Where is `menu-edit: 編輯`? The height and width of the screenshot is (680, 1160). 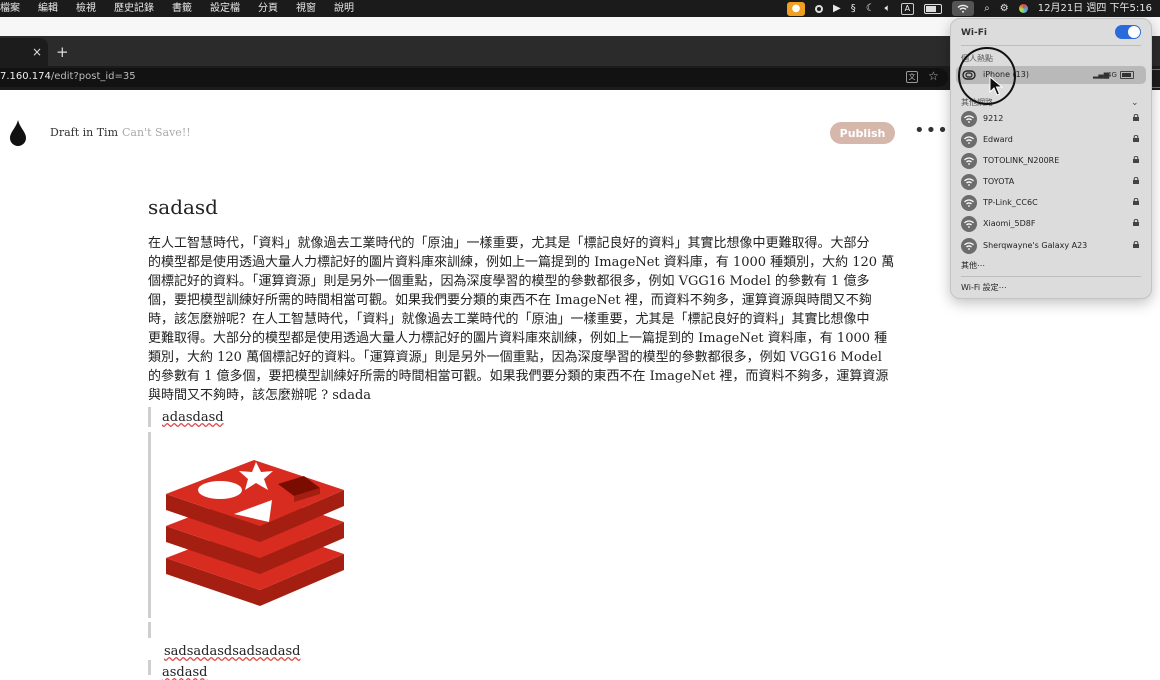 menu-edit: 編輯 is located at coordinates (48, 8).